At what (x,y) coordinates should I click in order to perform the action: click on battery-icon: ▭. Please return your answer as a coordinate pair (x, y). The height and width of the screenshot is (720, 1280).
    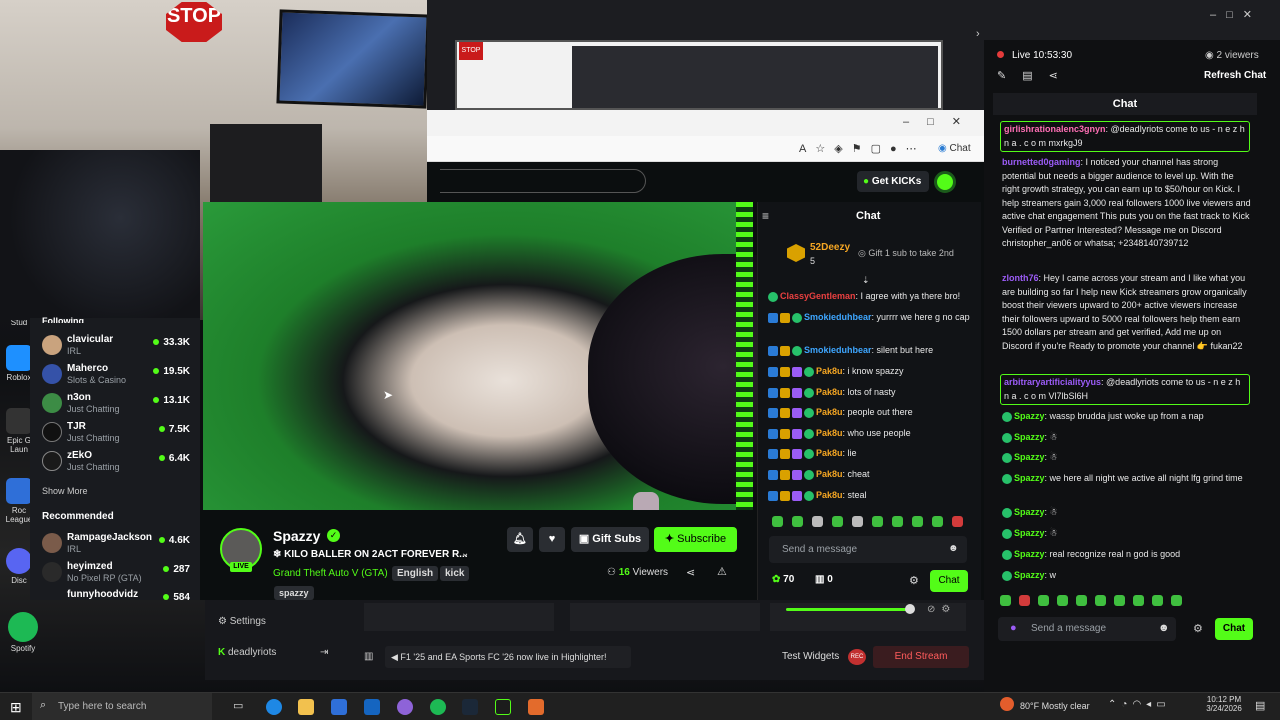
    Looking at the image, I should click on (1163, 704).